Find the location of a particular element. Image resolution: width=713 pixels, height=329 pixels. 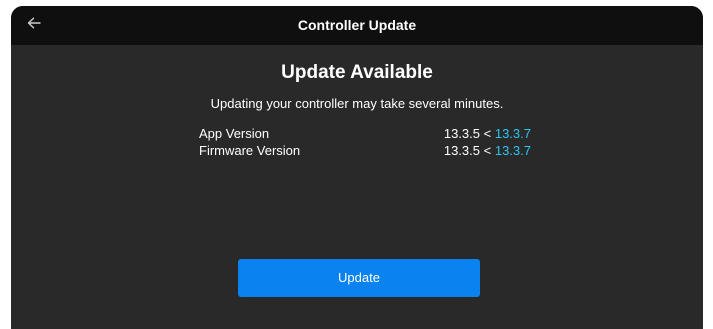

back-button is located at coordinates (34, 25).